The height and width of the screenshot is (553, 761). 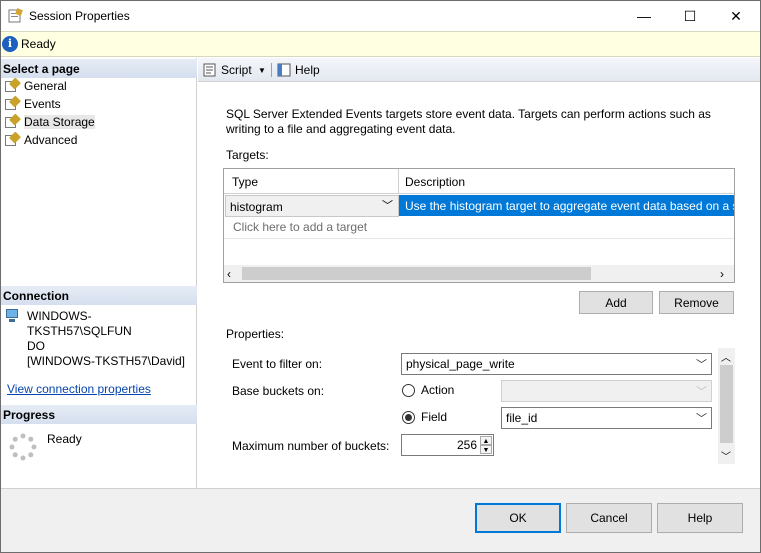 I want to click on minimize-icon: —, so click(x=644, y=16).